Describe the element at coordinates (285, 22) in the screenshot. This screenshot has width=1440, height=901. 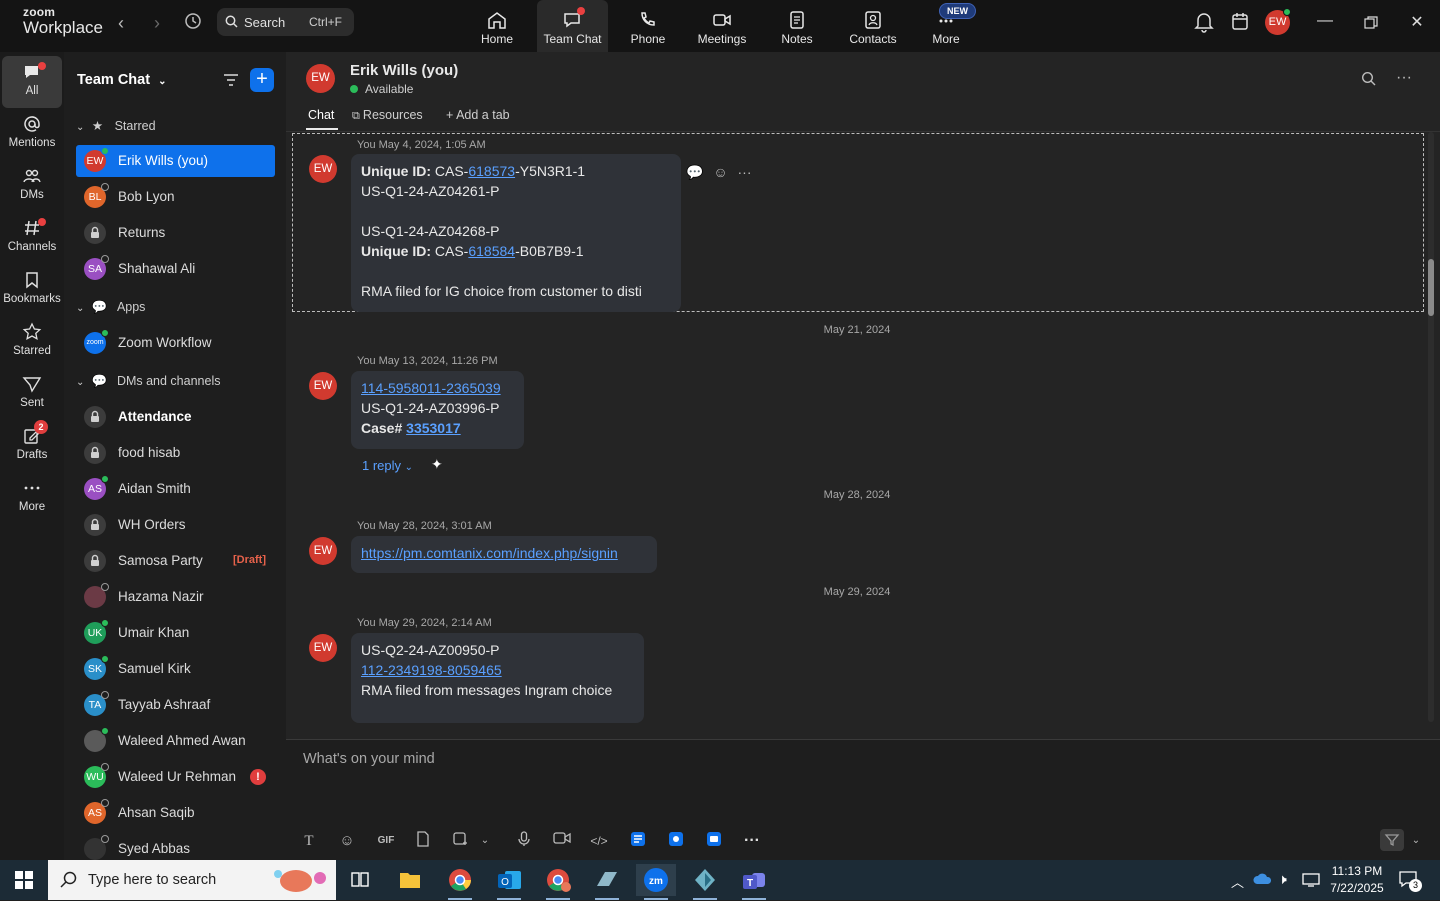
I see `search-input: Search Ctrl+F` at that location.